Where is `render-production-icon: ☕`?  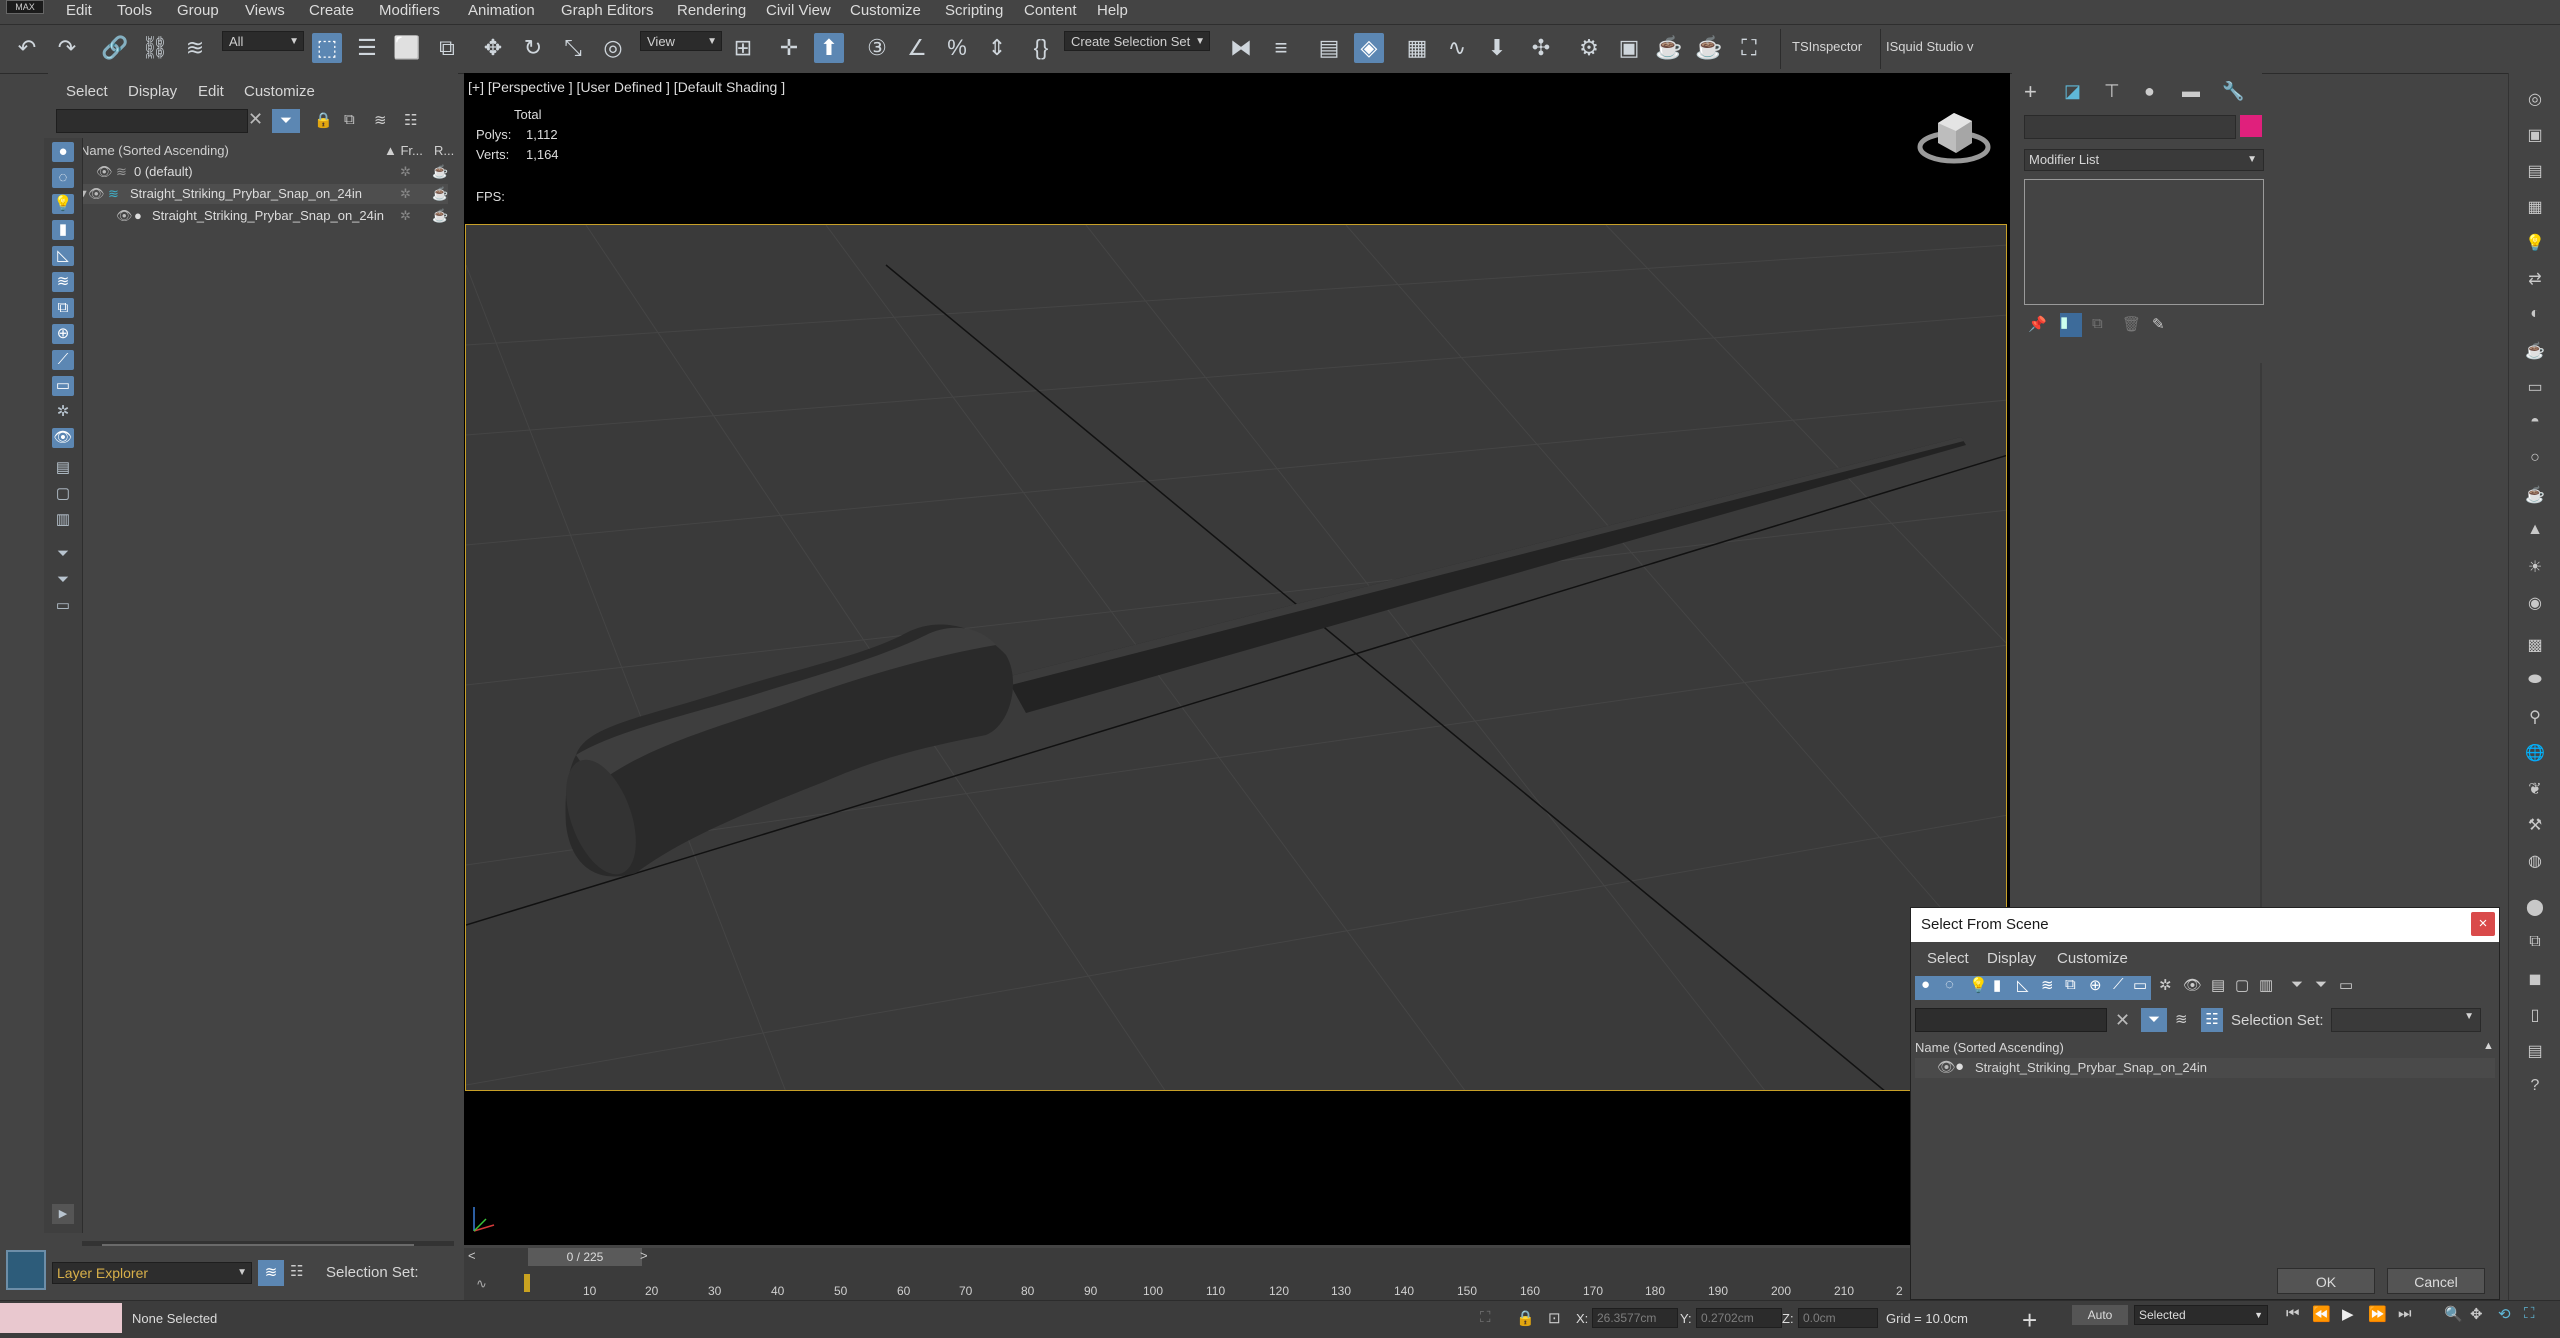
render-production-icon: ☕ is located at coordinates (1669, 48).